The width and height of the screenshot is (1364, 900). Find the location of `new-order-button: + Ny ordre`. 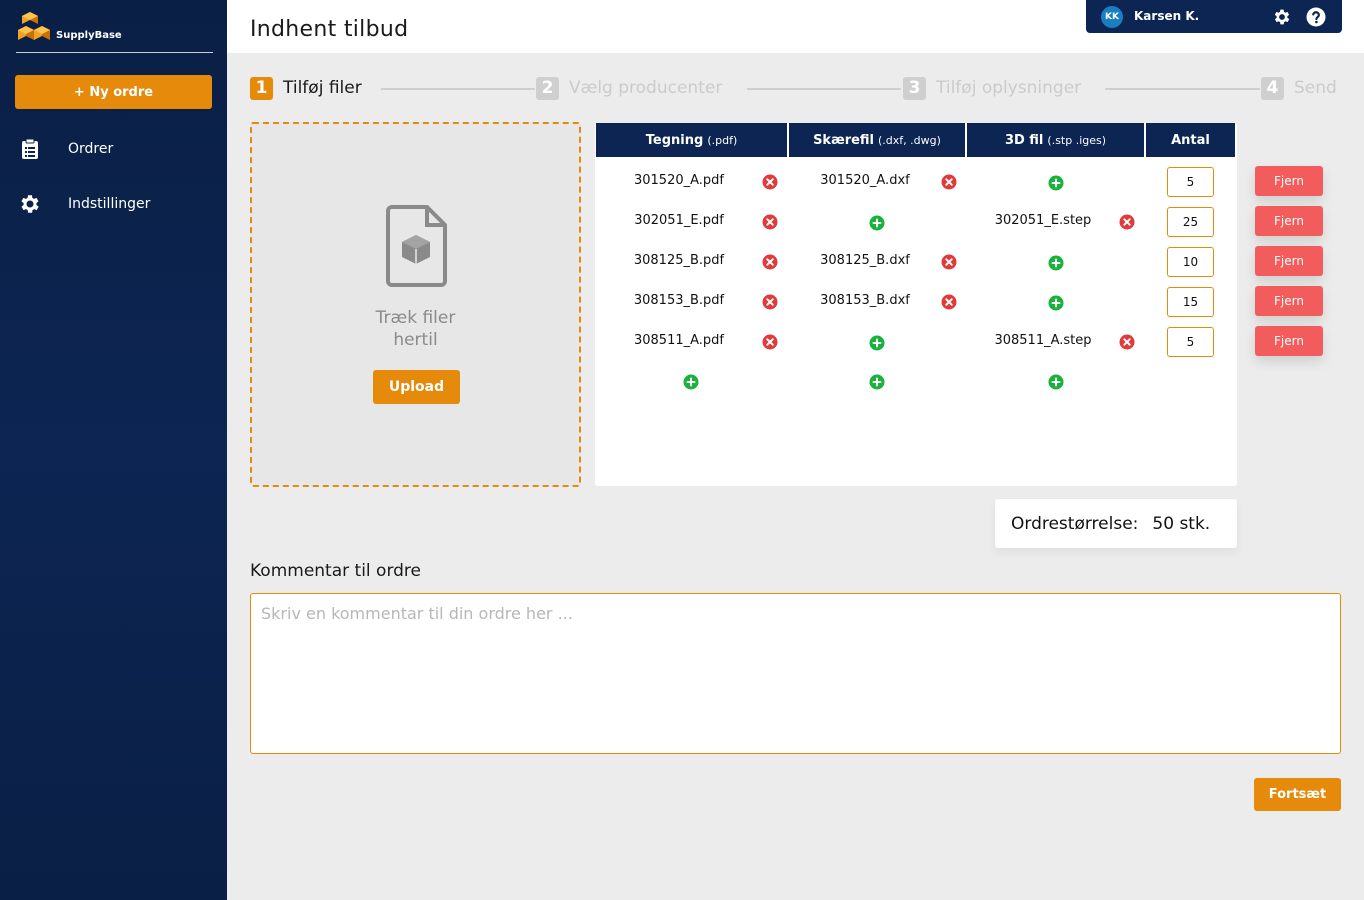

new-order-button: + Ny ordre is located at coordinates (113, 92).